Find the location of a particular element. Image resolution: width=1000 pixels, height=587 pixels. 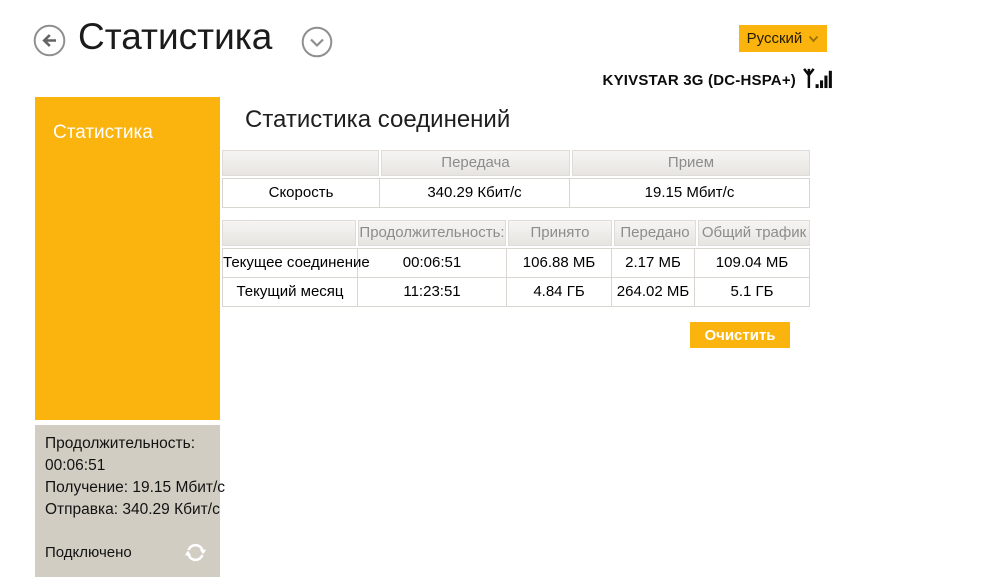

back-icon is located at coordinates (49, 42).